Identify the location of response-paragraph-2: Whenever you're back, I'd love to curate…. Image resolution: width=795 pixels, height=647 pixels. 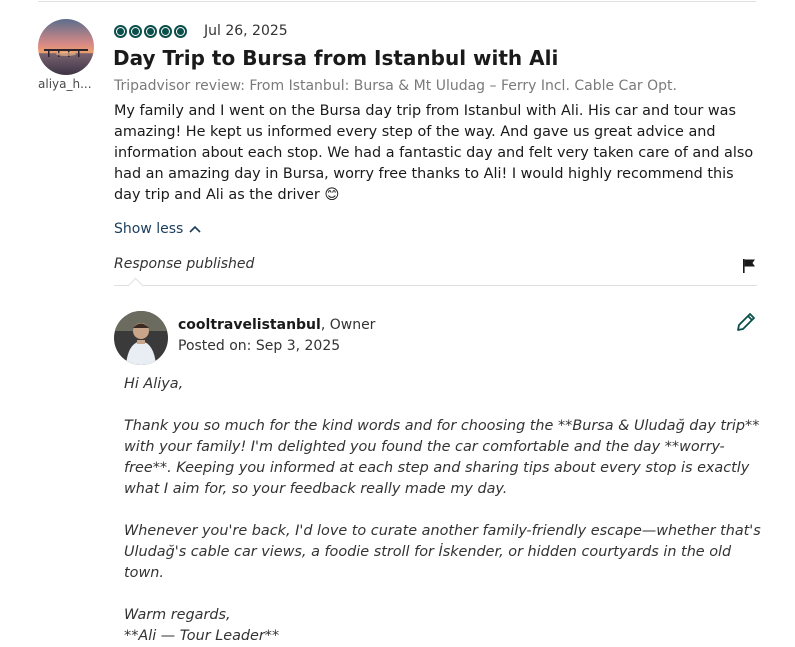
(442, 552).